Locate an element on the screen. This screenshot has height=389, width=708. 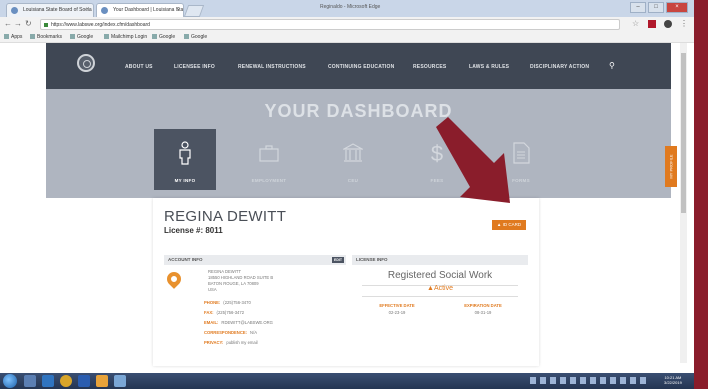
expiration-date: EXPIRATION DATE 08-31-19 is located at coordinates (483, 309).